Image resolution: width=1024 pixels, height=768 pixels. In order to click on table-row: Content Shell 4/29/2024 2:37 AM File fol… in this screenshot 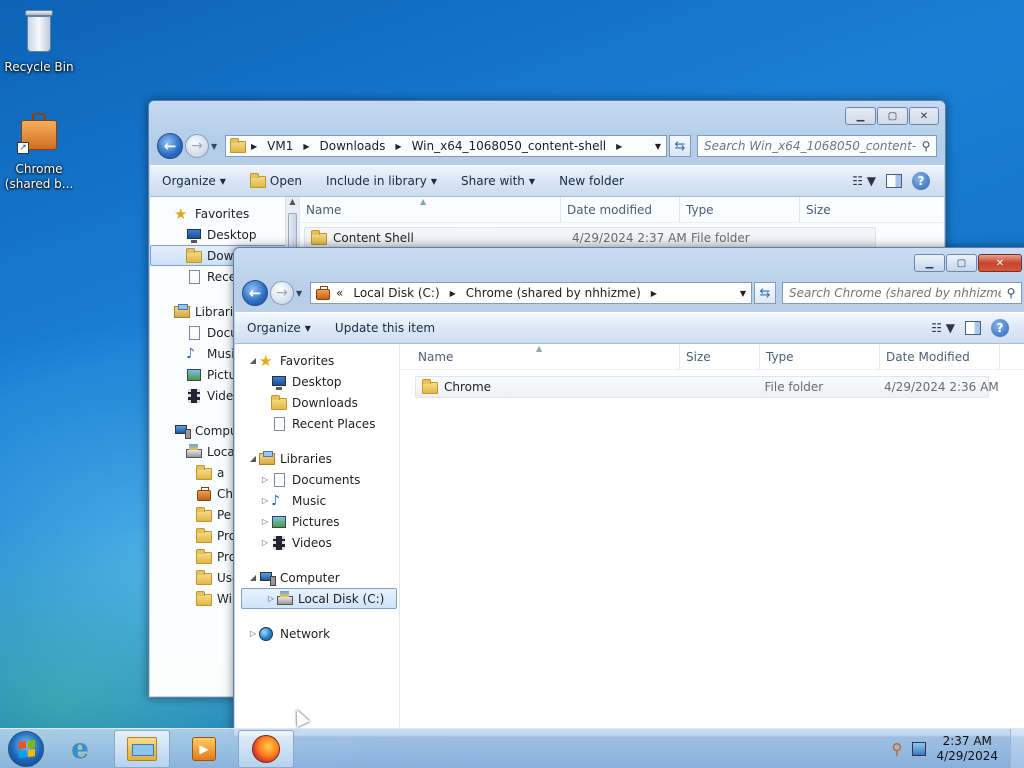, I will do `click(590, 238)`.